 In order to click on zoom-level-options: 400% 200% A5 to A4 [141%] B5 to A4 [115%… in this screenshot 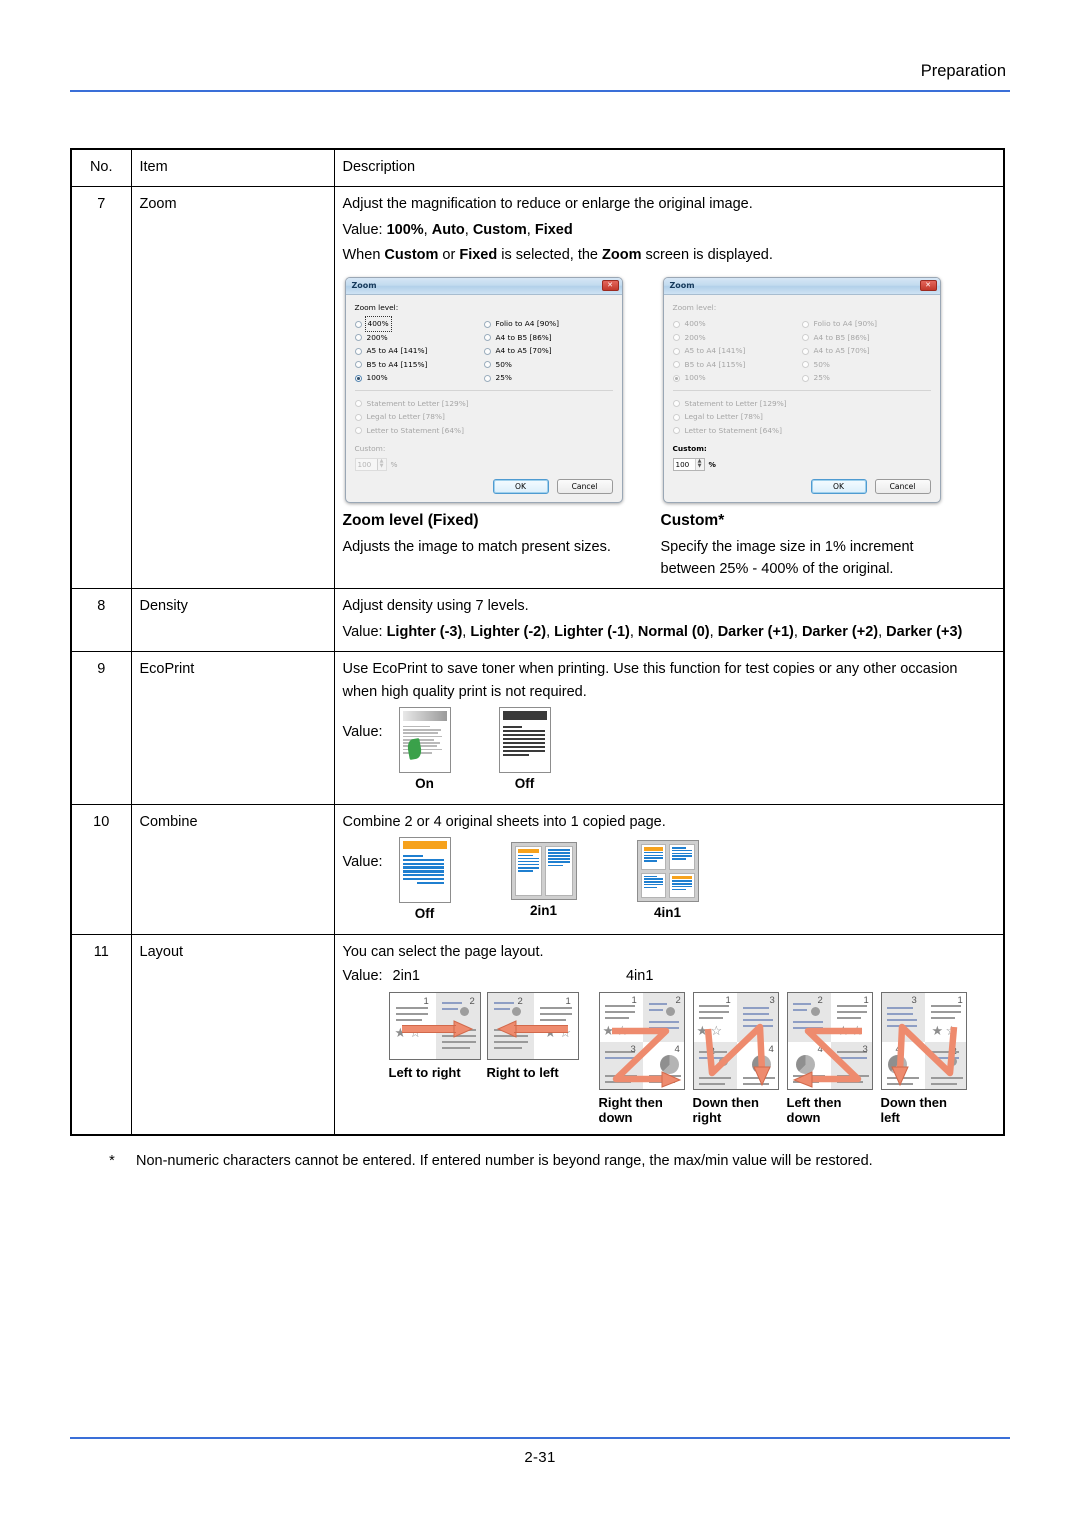, I will do `click(801, 351)`.